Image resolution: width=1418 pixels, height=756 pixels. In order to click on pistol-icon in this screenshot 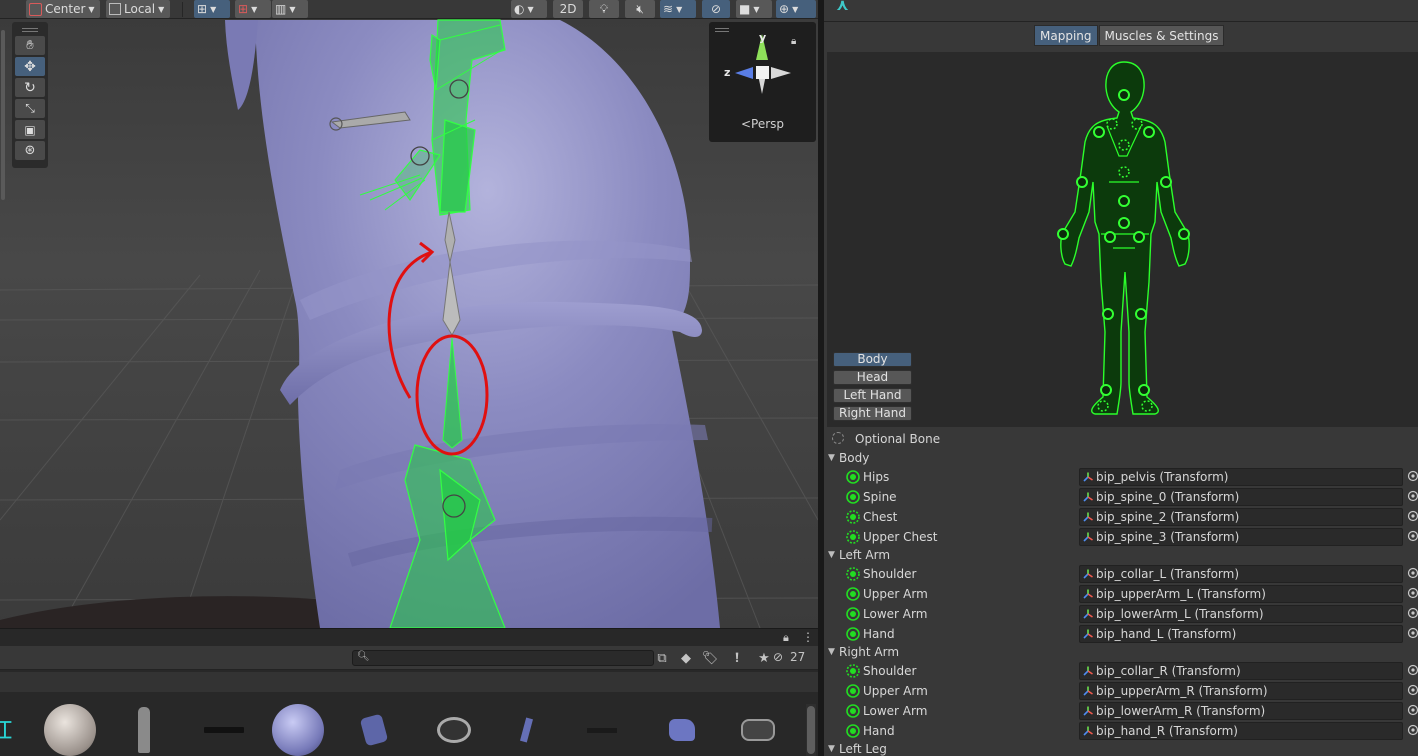, I will do `click(602, 730)`.